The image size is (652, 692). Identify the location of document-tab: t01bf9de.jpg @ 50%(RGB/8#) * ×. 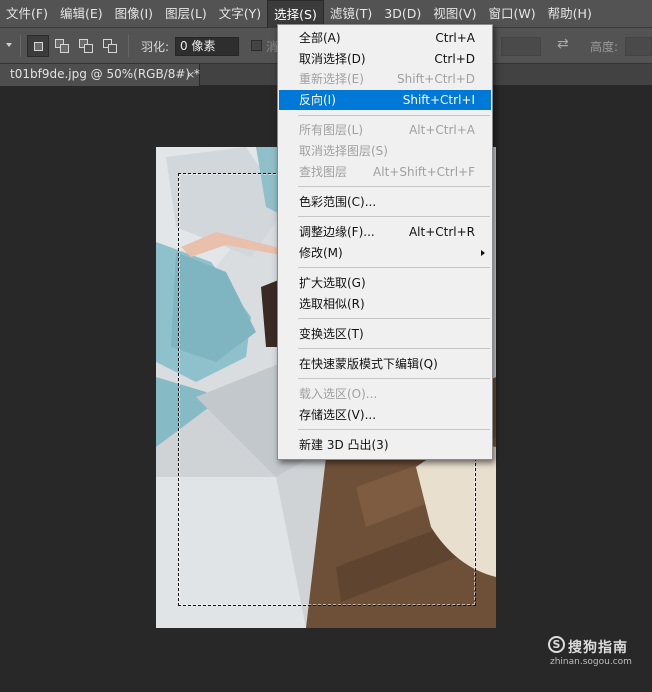
(100, 75).